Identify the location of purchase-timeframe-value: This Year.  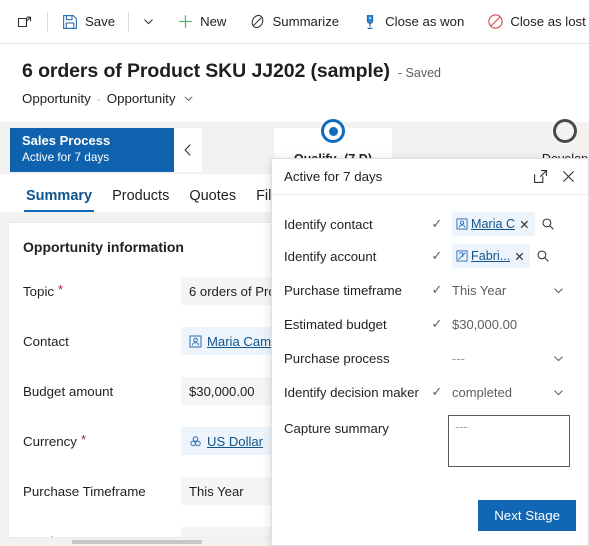
(216, 491).